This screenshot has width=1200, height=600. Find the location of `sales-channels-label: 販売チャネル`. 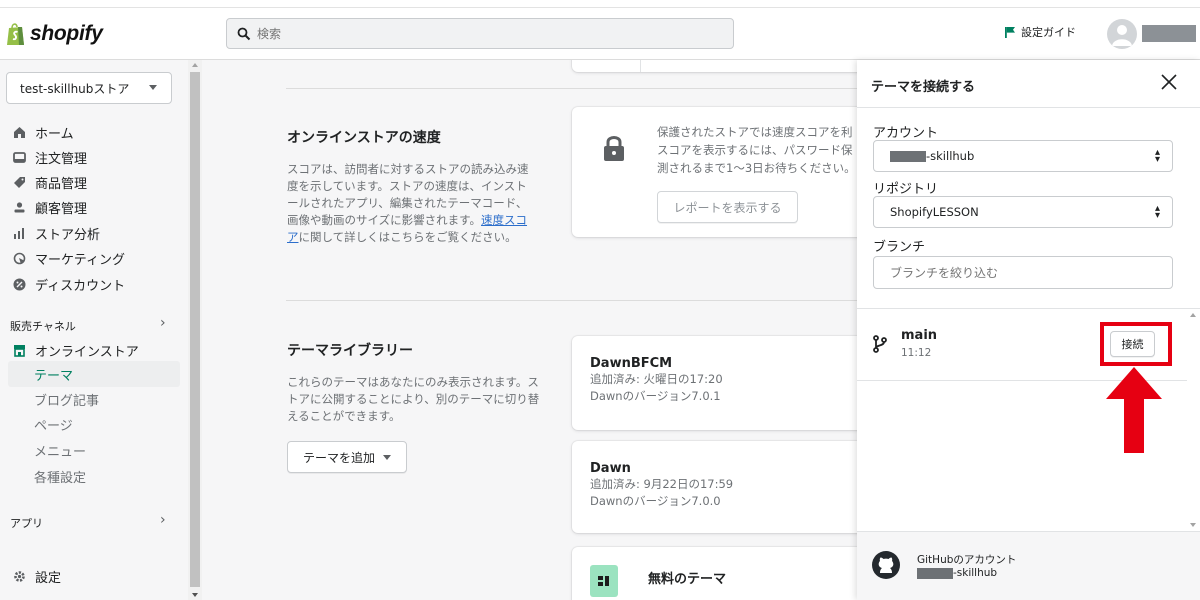

sales-channels-label: 販売チャネル is located at coordinates (43, 326).